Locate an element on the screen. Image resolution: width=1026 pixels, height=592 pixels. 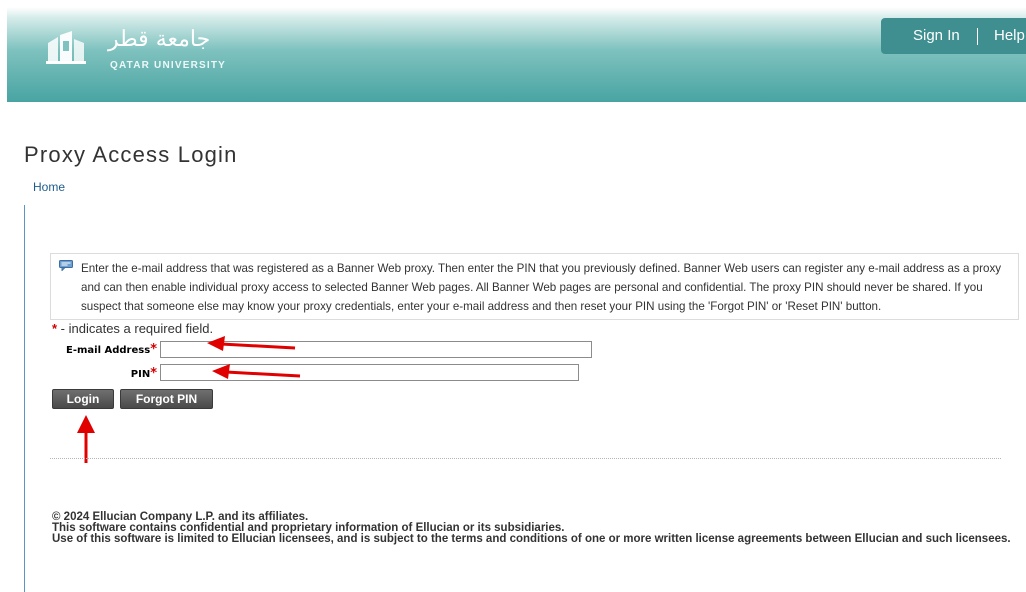
breadcrumb-home-link: Home is located at coordinates (49, 187).